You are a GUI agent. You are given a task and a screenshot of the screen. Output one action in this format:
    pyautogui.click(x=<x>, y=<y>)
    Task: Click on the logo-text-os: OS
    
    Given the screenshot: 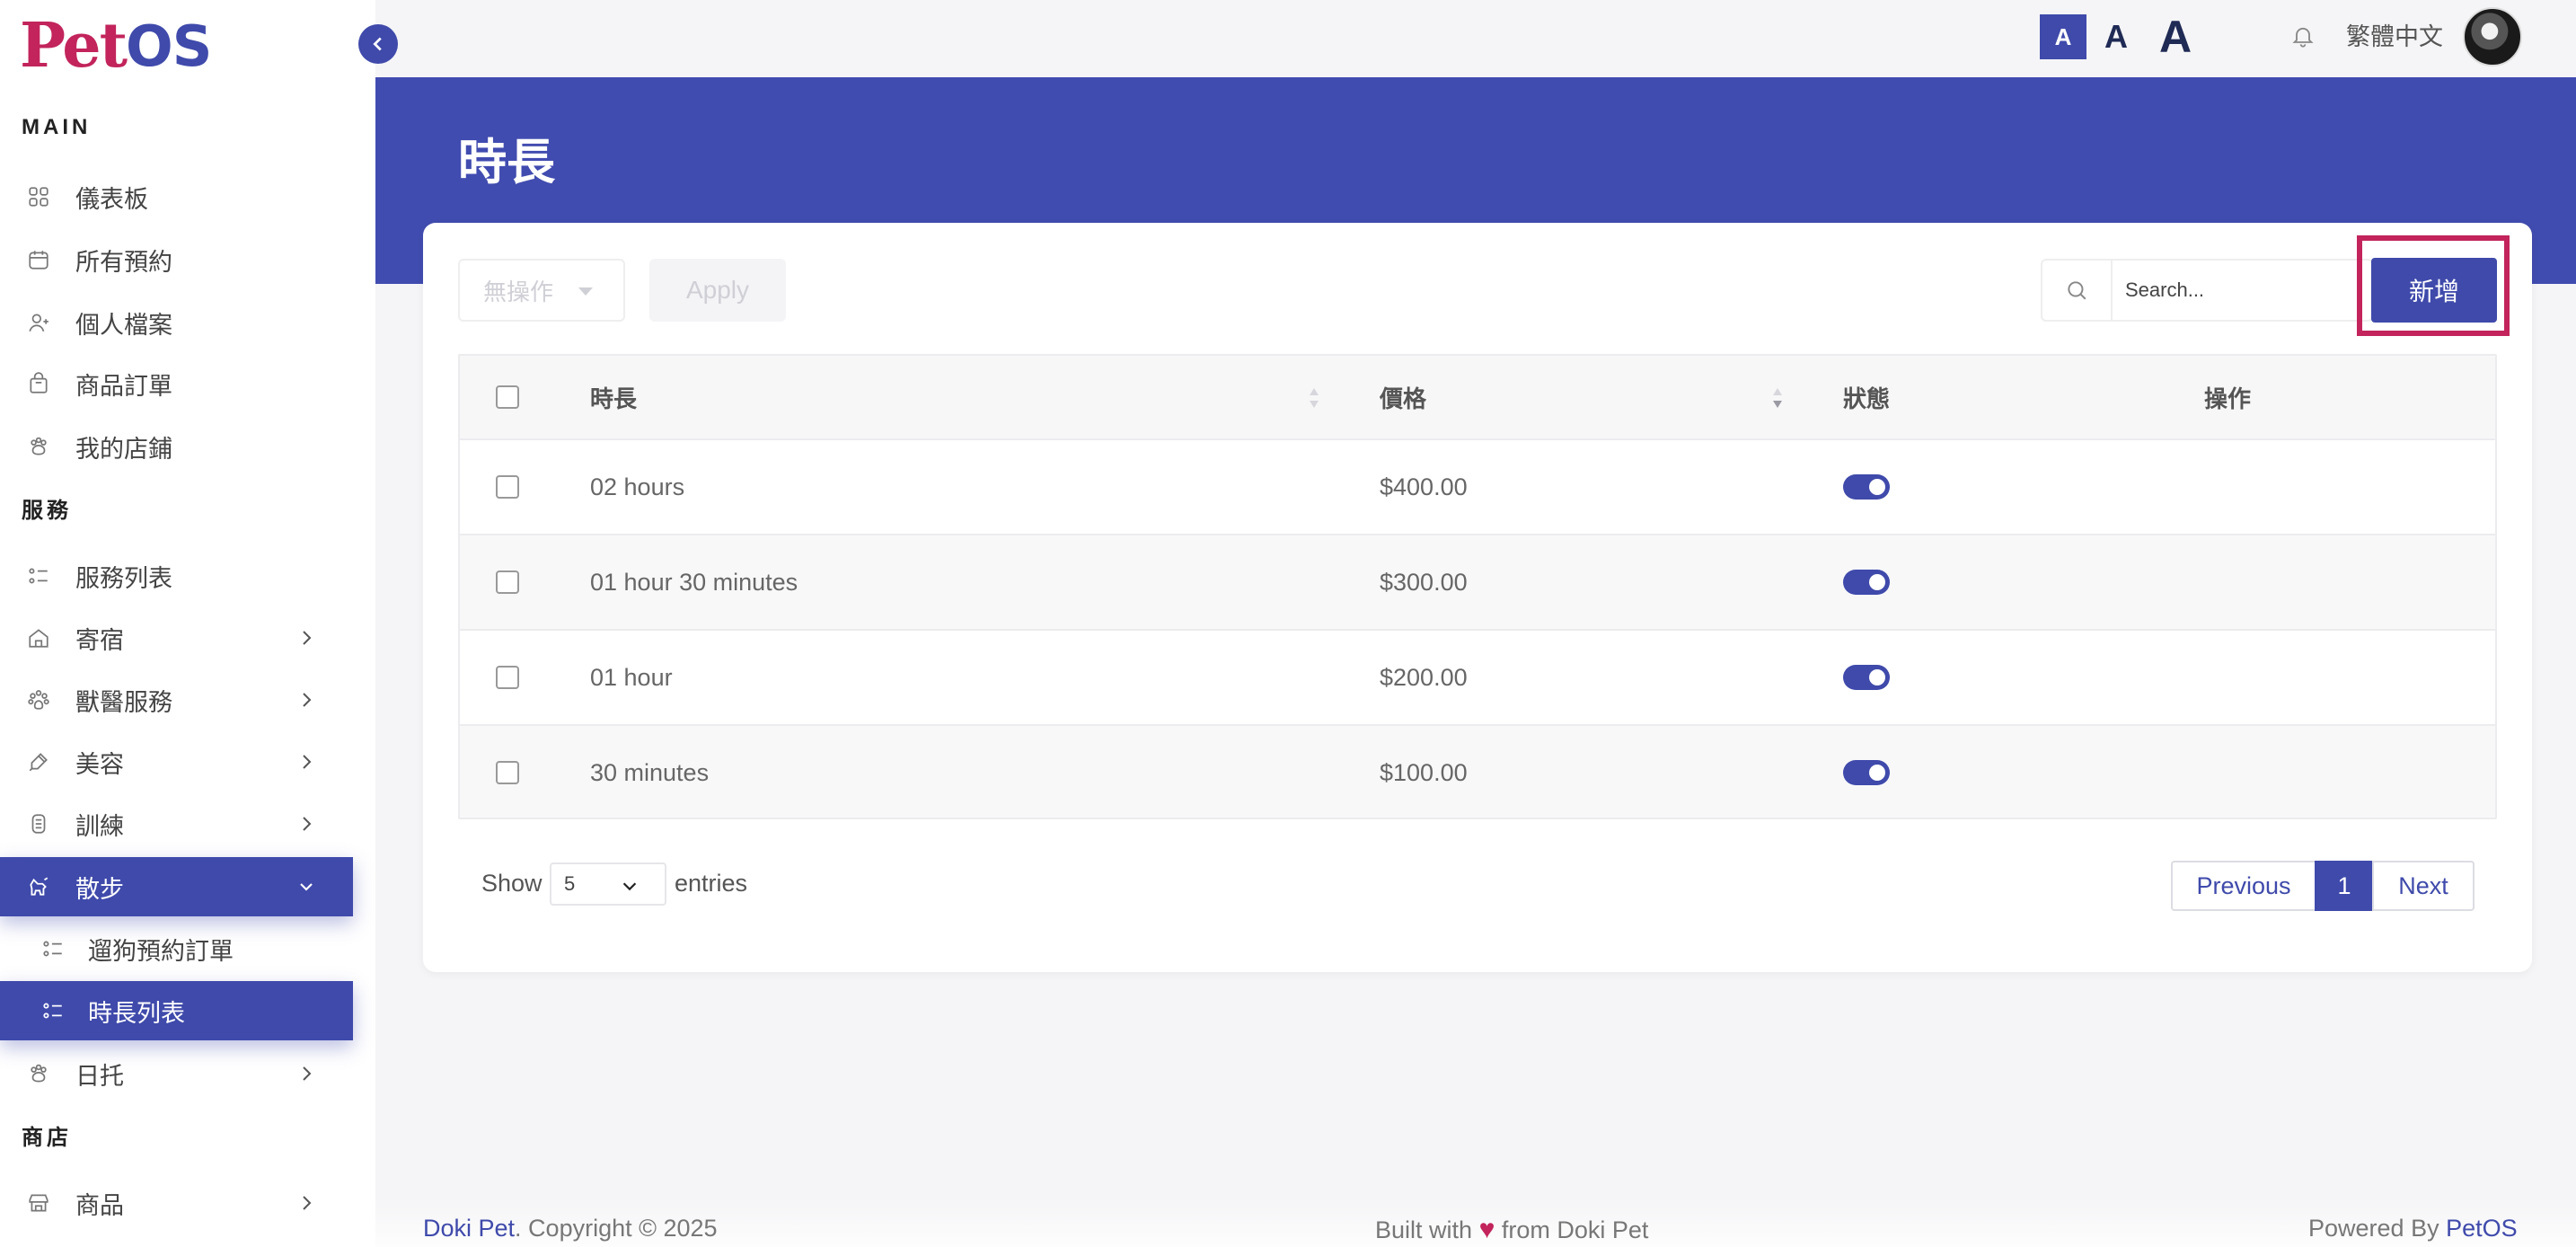 What is the action you would take?
    pyautogui.click(x=168, y=46)
    